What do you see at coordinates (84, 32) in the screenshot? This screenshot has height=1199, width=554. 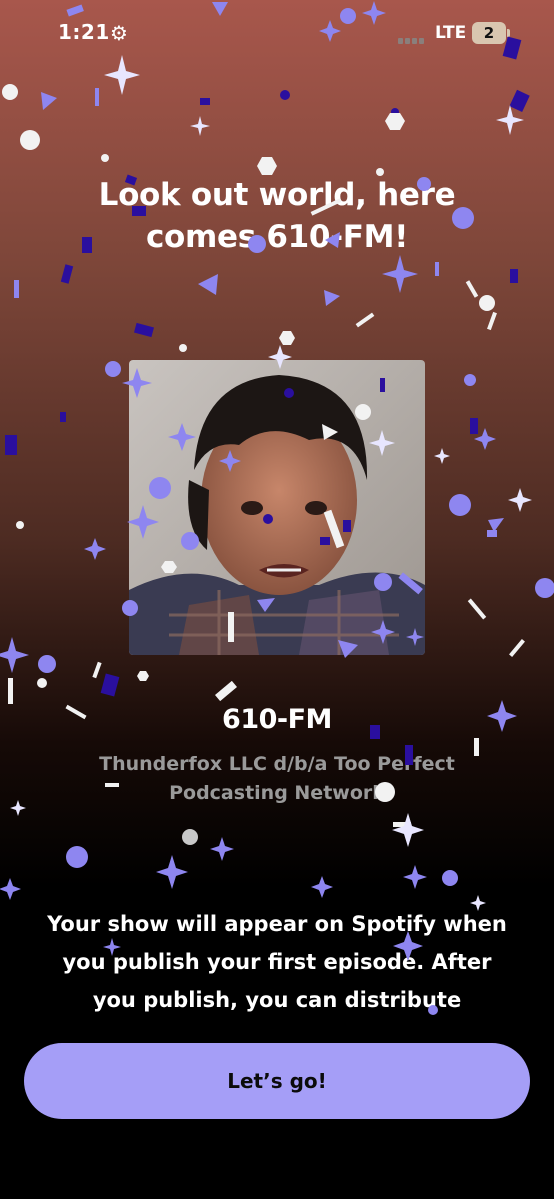 I see `status-time: 1:21` at bounding box center [84, 32].